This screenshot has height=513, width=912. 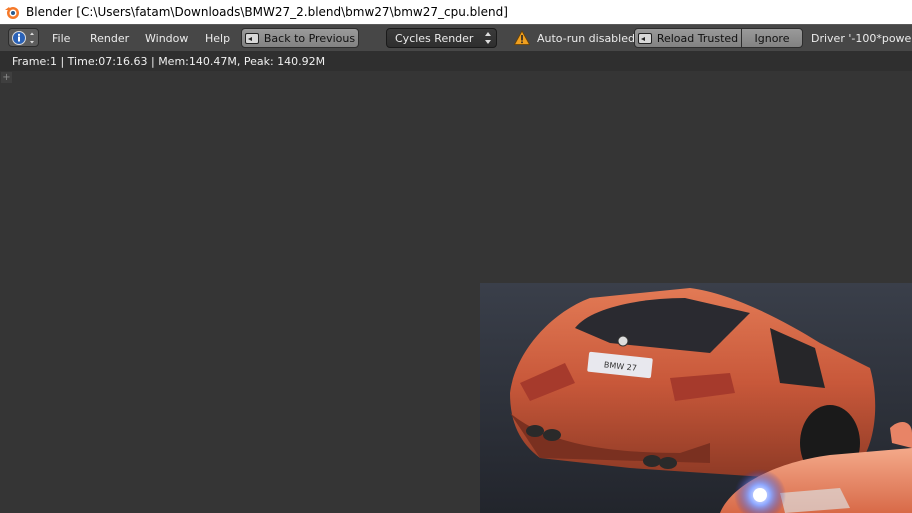 I want to click on ignore-button: Ignore, so click(x=772, y=38).